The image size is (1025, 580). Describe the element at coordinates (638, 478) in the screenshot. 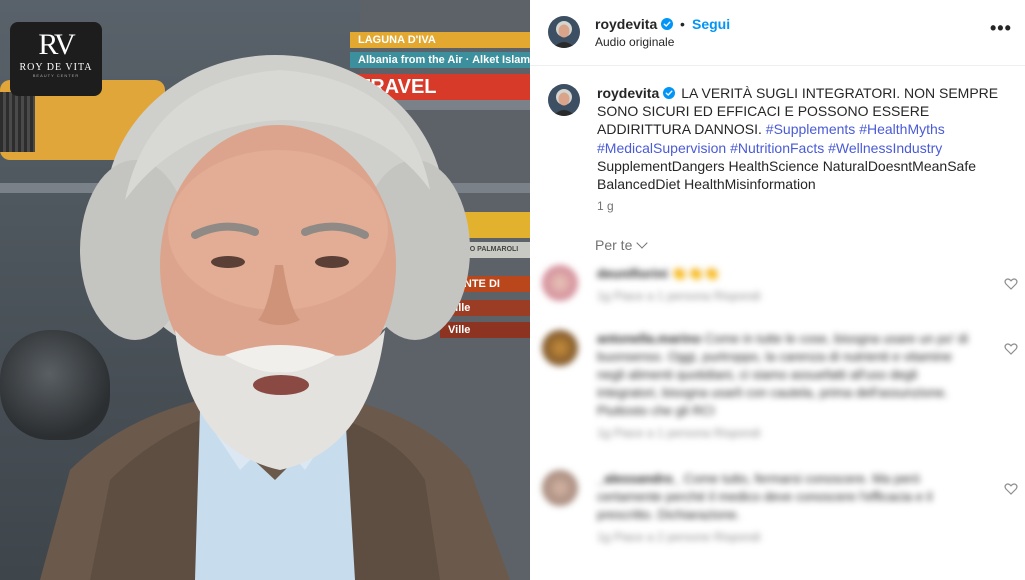

I see `comment-username: _alessandro_` at that location.